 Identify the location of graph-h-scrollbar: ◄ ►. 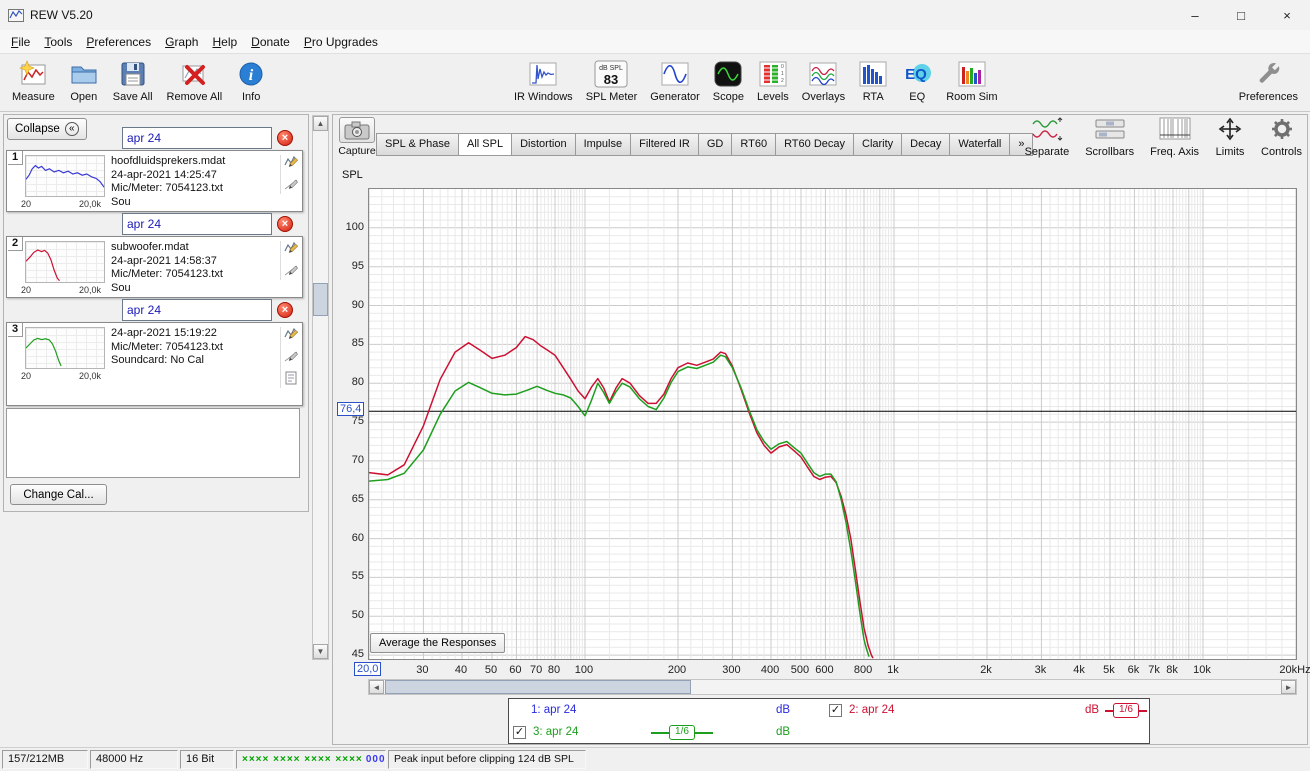
(832, 687).